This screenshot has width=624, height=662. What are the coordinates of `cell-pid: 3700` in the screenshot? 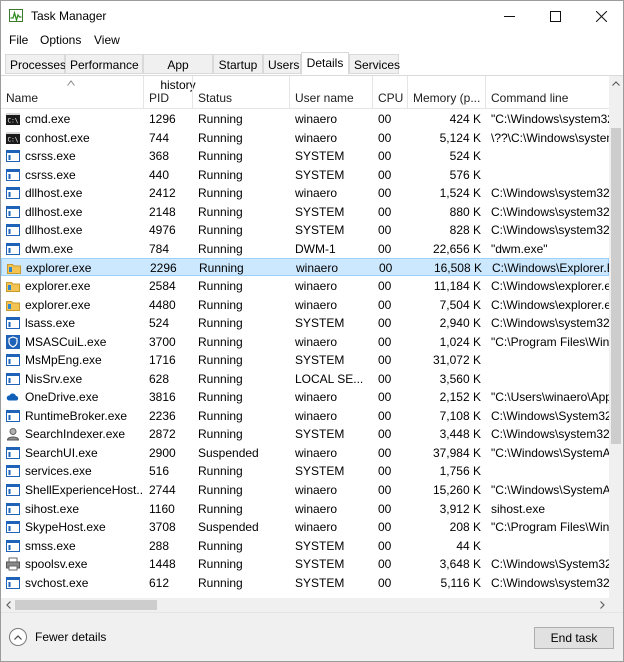 It's located at (162, 341).